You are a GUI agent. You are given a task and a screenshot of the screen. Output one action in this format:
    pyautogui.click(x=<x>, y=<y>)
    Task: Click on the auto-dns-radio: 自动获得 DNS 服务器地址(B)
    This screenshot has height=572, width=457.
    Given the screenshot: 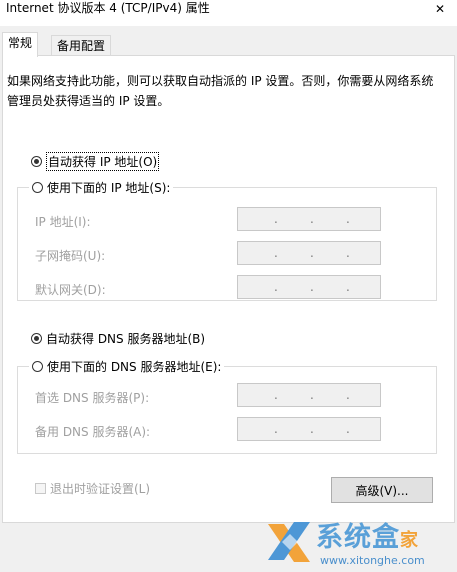 What is the action you would take?
    pyautogui.click(x=118, y=338)
    